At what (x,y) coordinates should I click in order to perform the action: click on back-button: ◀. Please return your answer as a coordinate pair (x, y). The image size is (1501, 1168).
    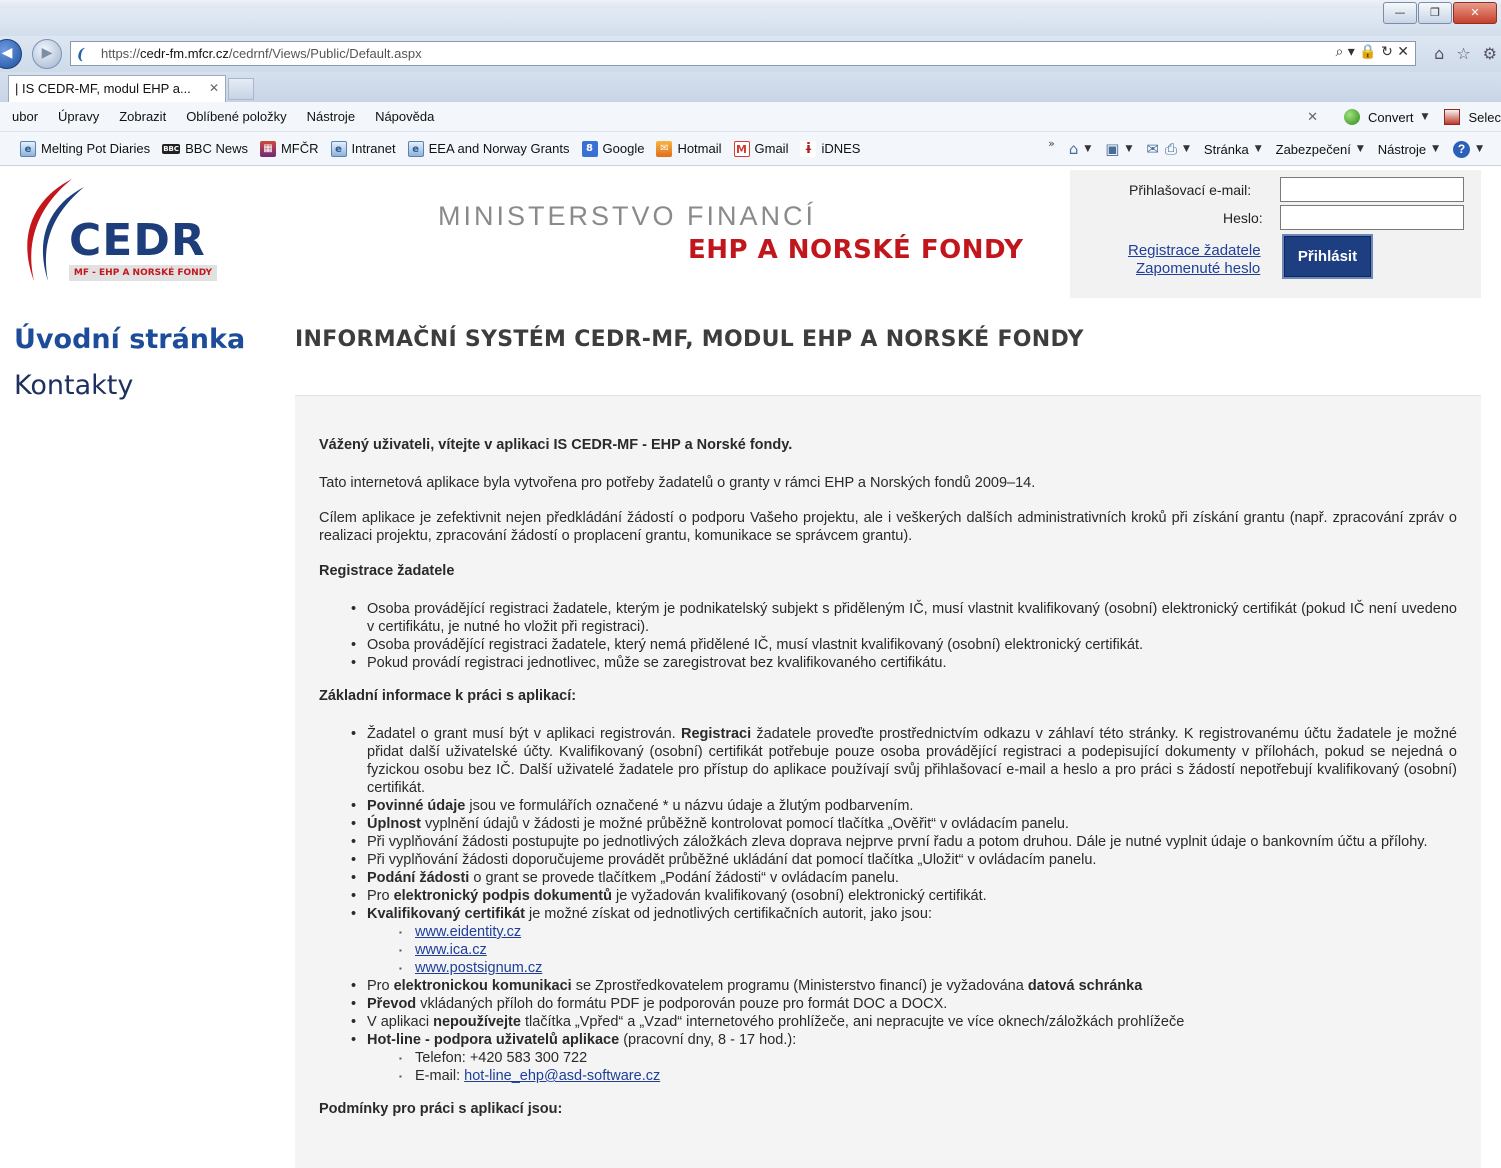
    Looking at the image, I should click on (11, 54).